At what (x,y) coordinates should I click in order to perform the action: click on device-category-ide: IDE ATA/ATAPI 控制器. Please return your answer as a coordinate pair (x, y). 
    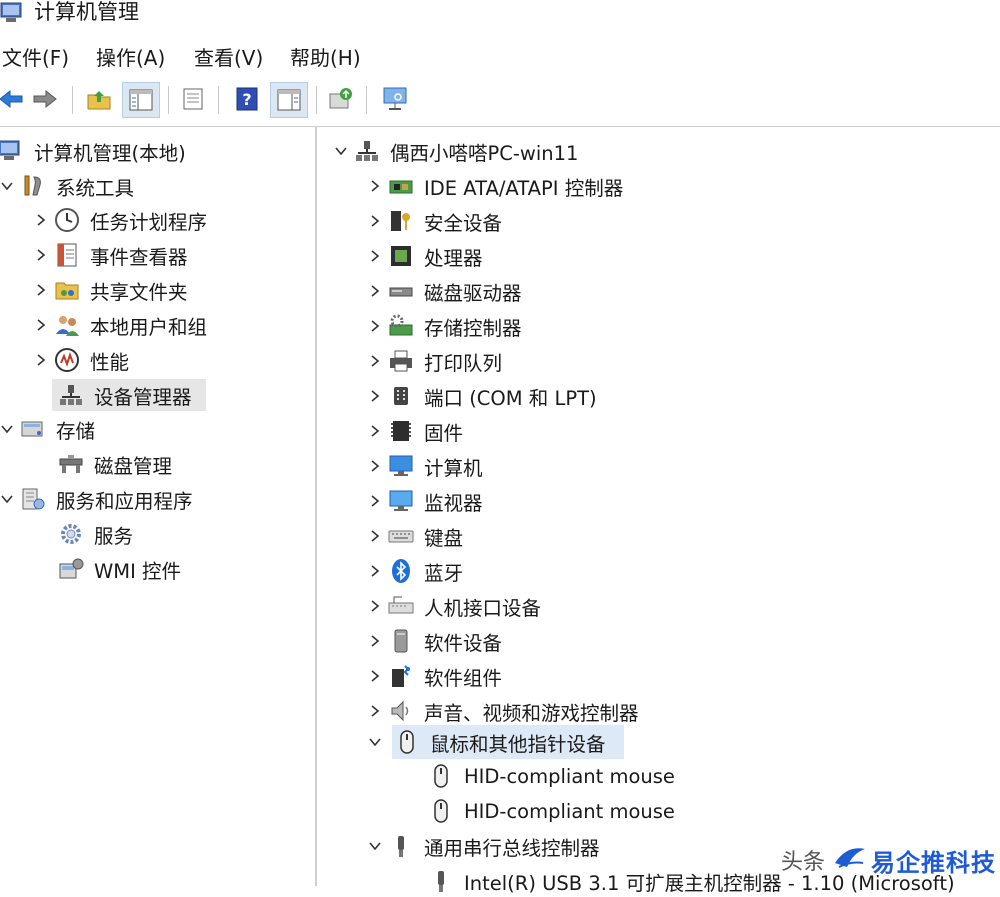
    Looking at the image, I should click on (493, 186).